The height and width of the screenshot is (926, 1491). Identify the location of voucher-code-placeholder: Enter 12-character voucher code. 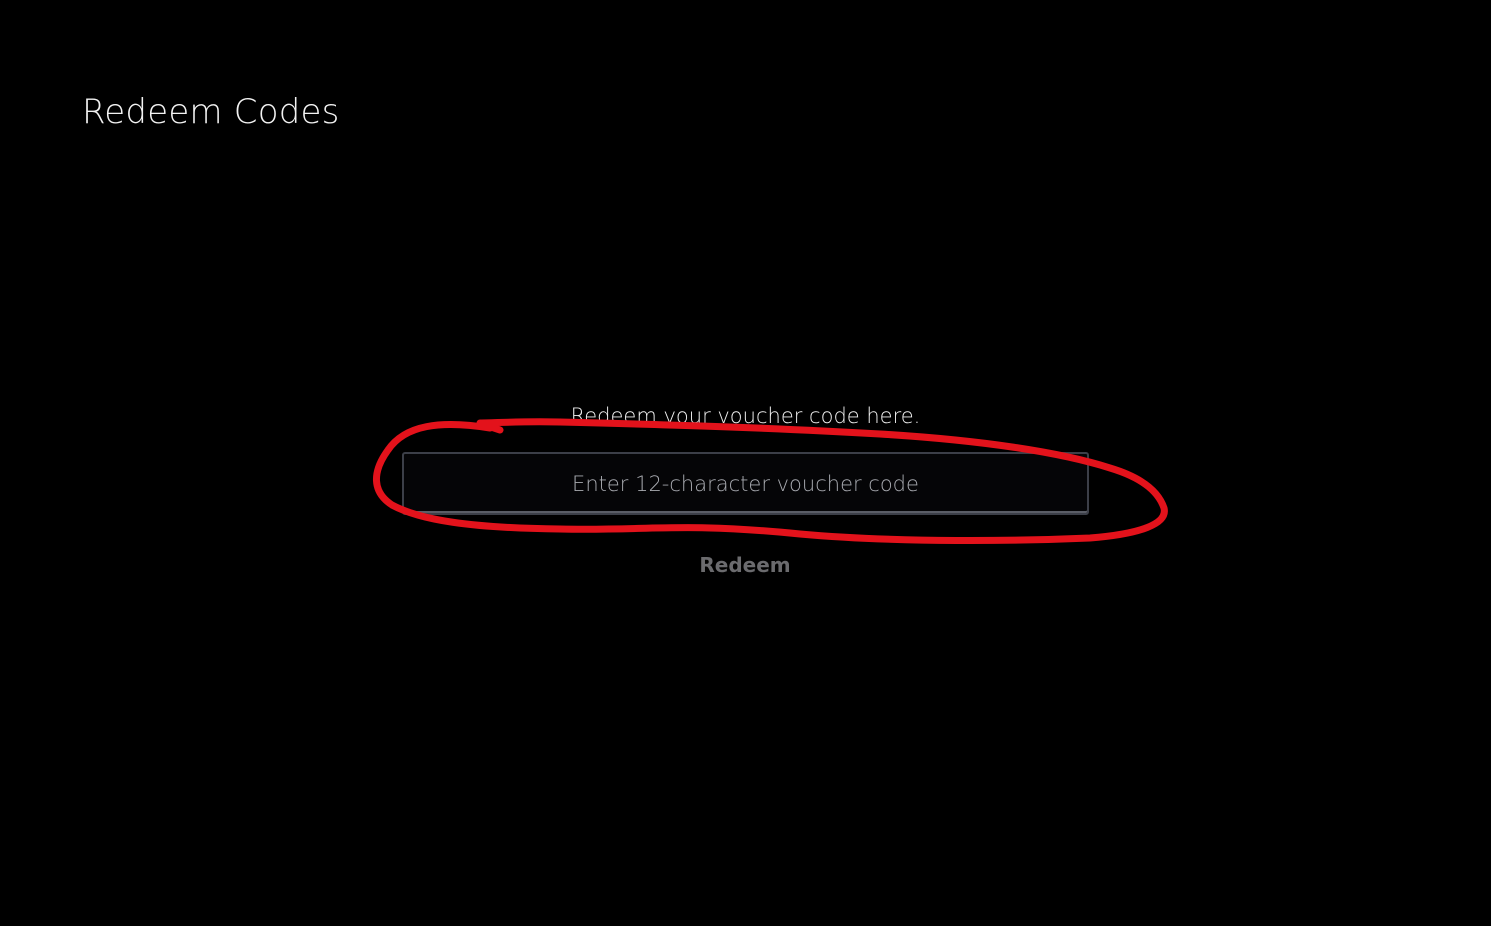
(745, 483).